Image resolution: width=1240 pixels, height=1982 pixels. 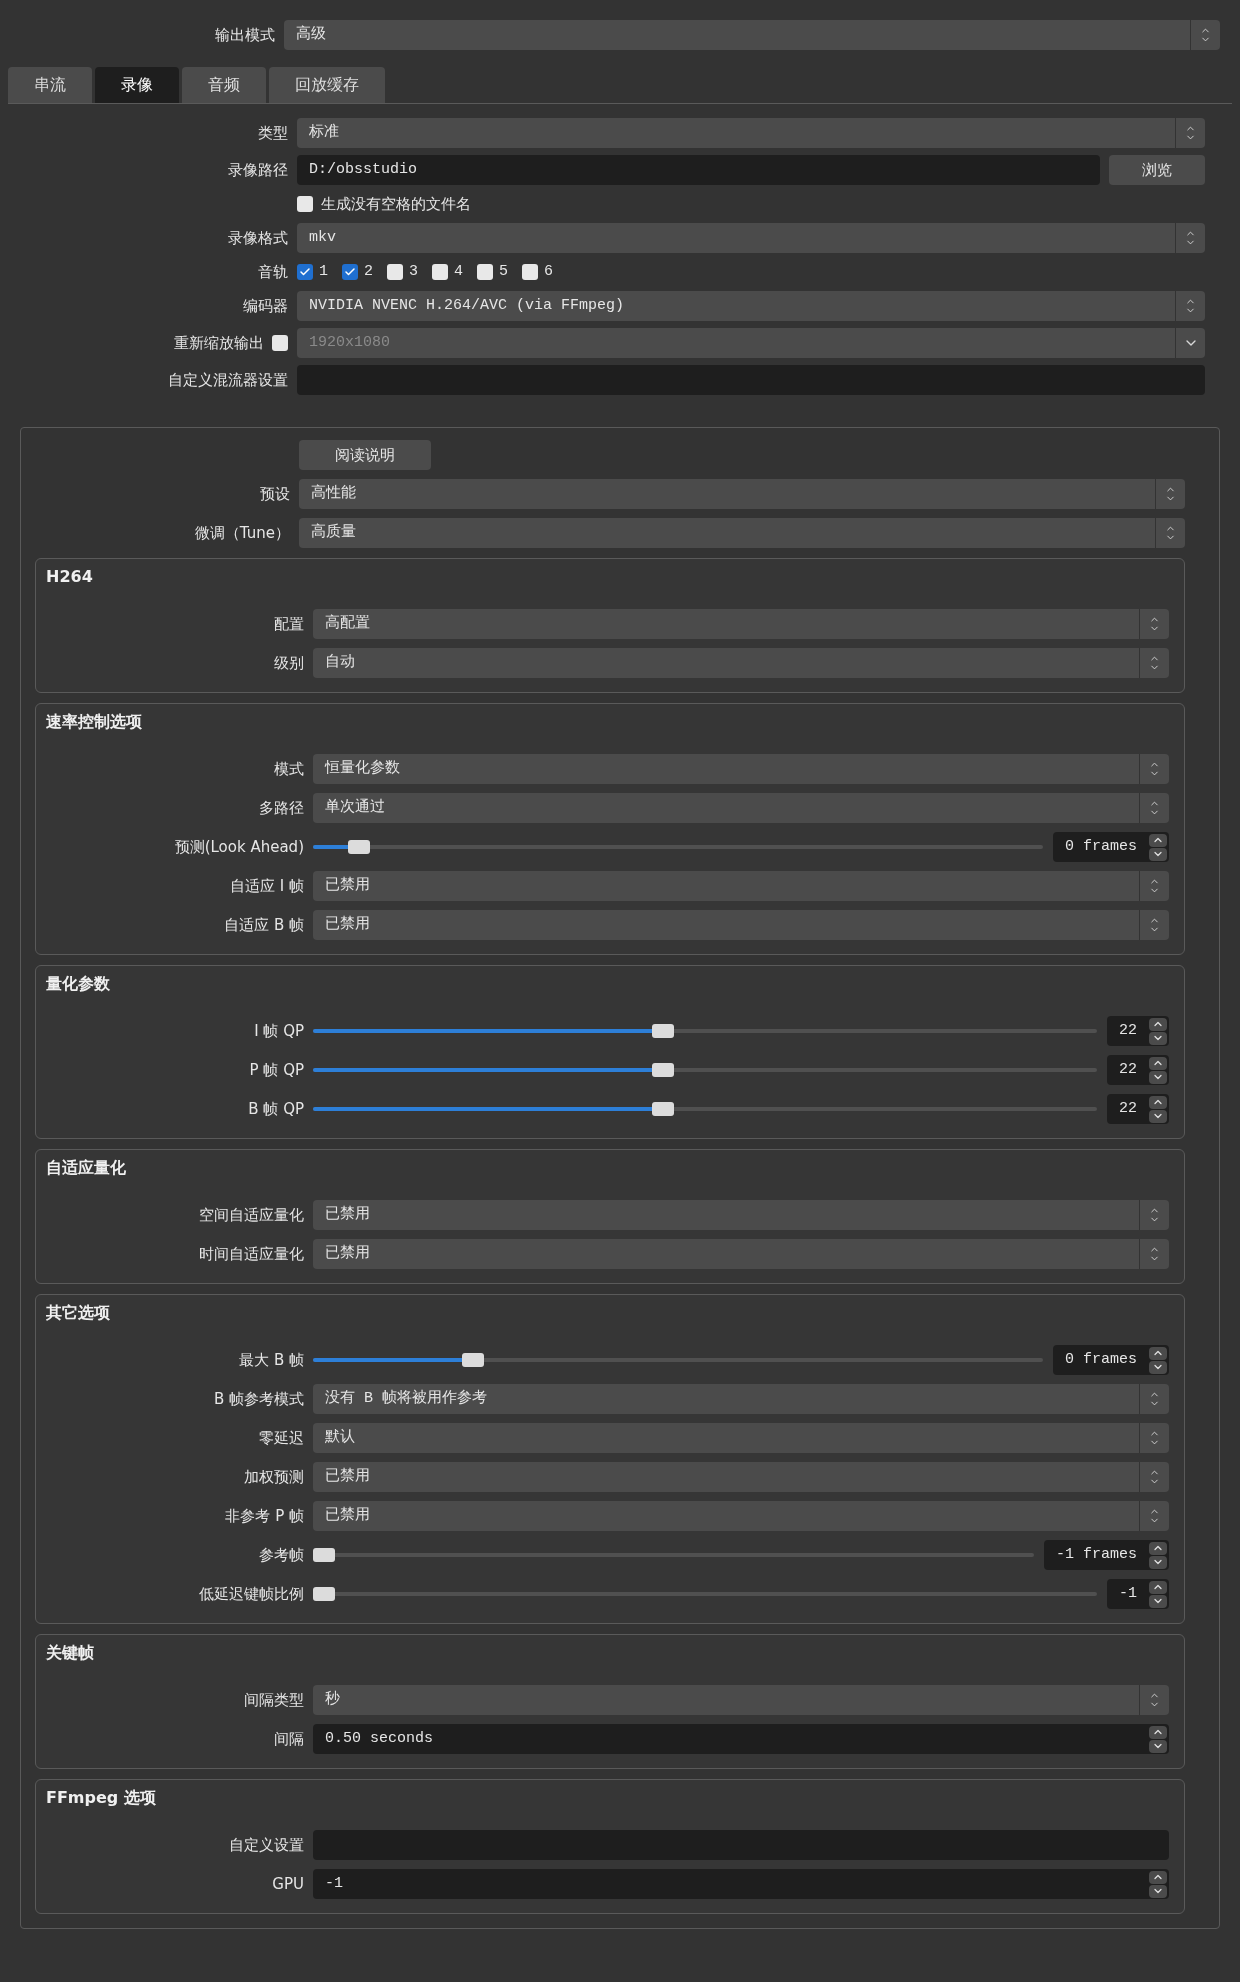 I want to click on field-label: 录像路径, so click(x=258, y=170).